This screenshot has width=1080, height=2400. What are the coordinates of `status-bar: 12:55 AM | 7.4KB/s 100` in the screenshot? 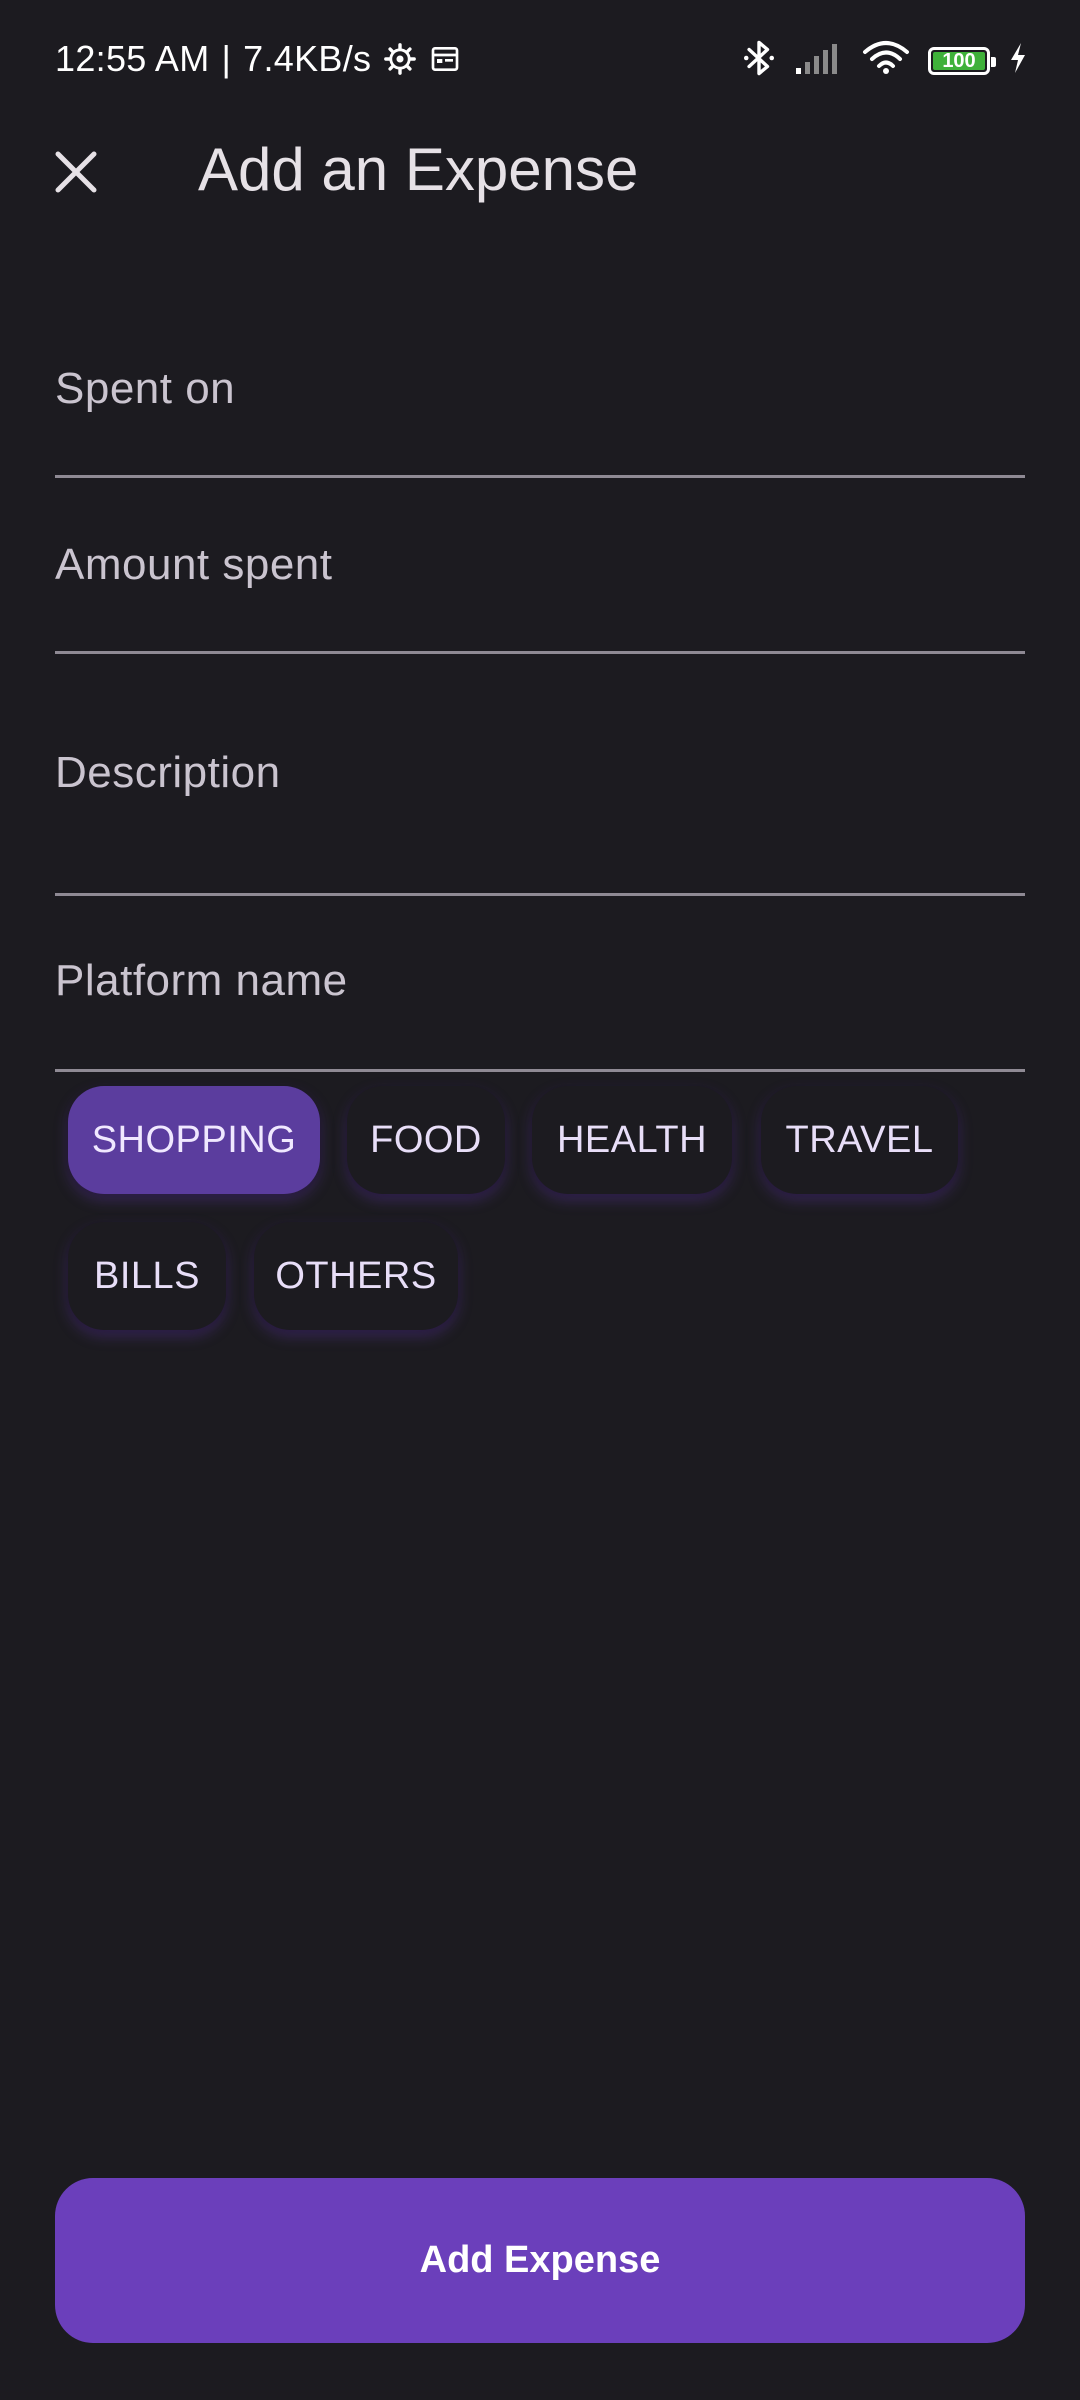 It's located at (540, 60).